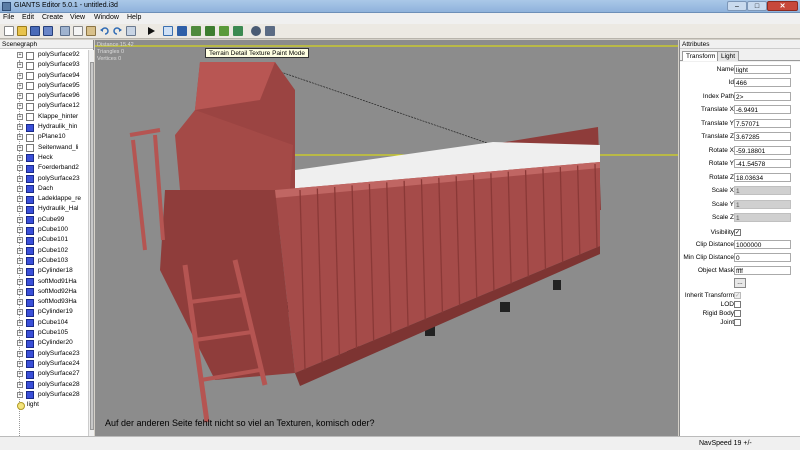  I want to click on rigid-body-checkbox, so click(737, 313).